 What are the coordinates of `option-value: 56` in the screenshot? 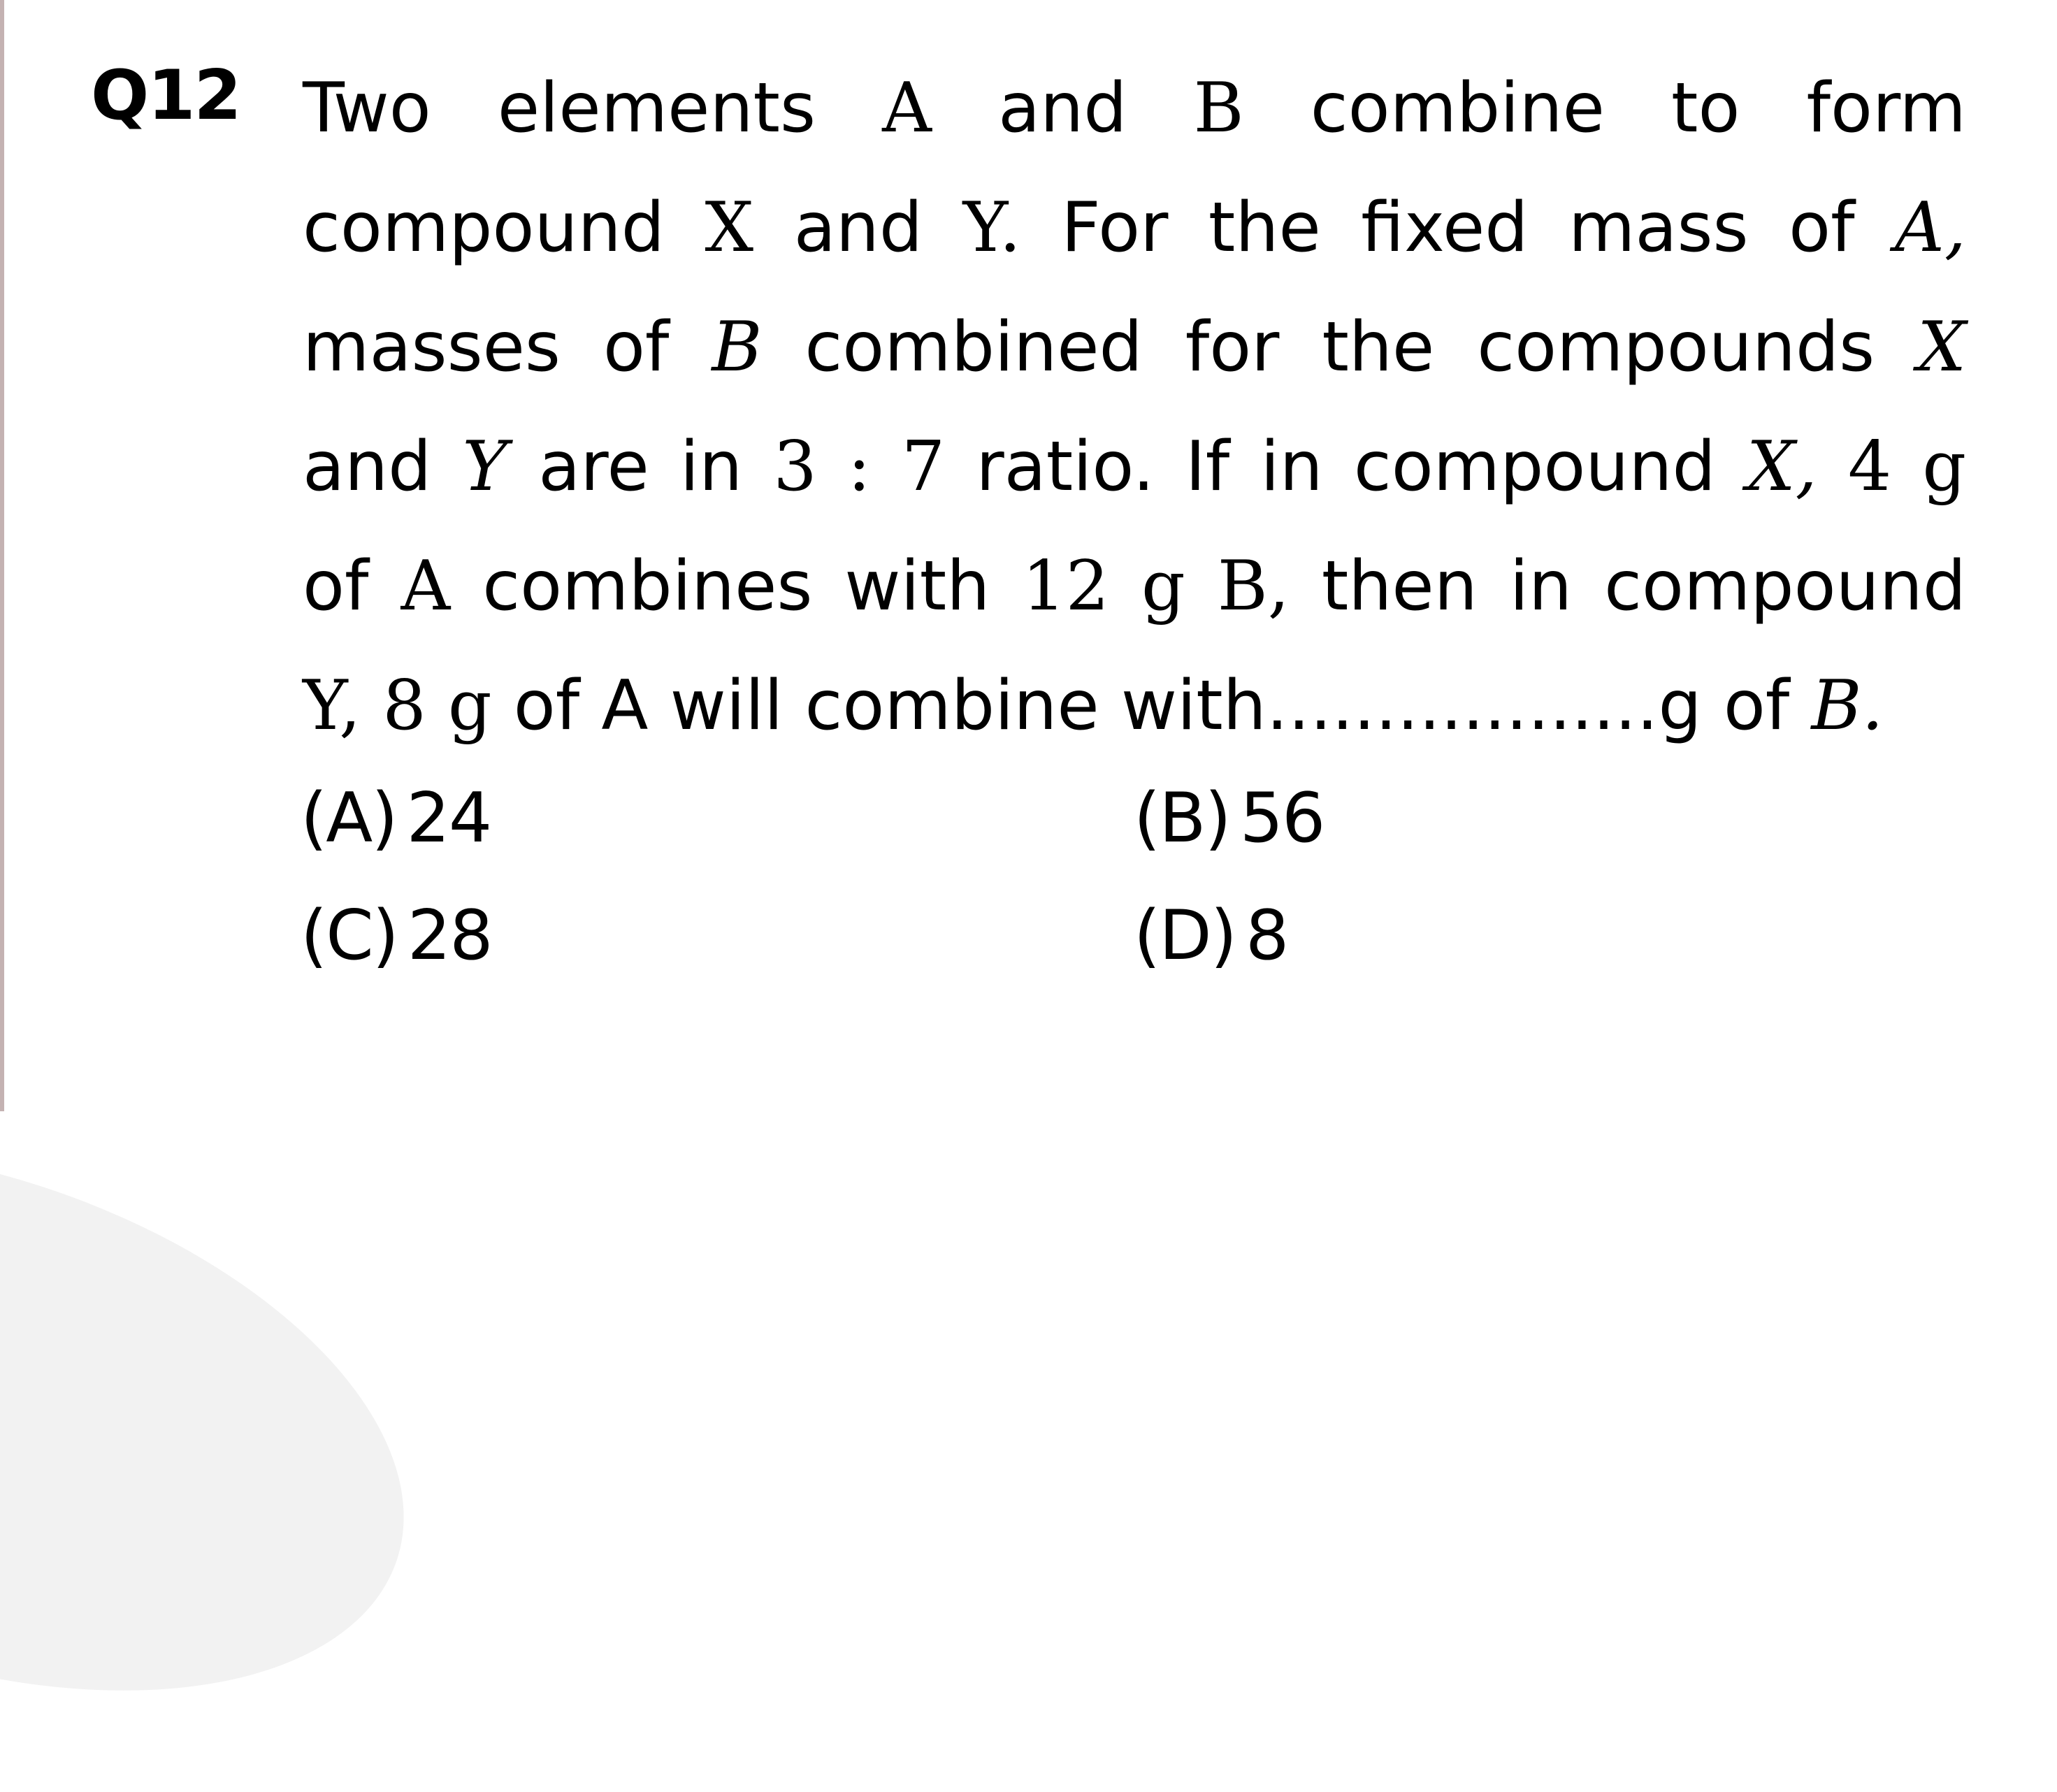 It's located at (1282, 819).